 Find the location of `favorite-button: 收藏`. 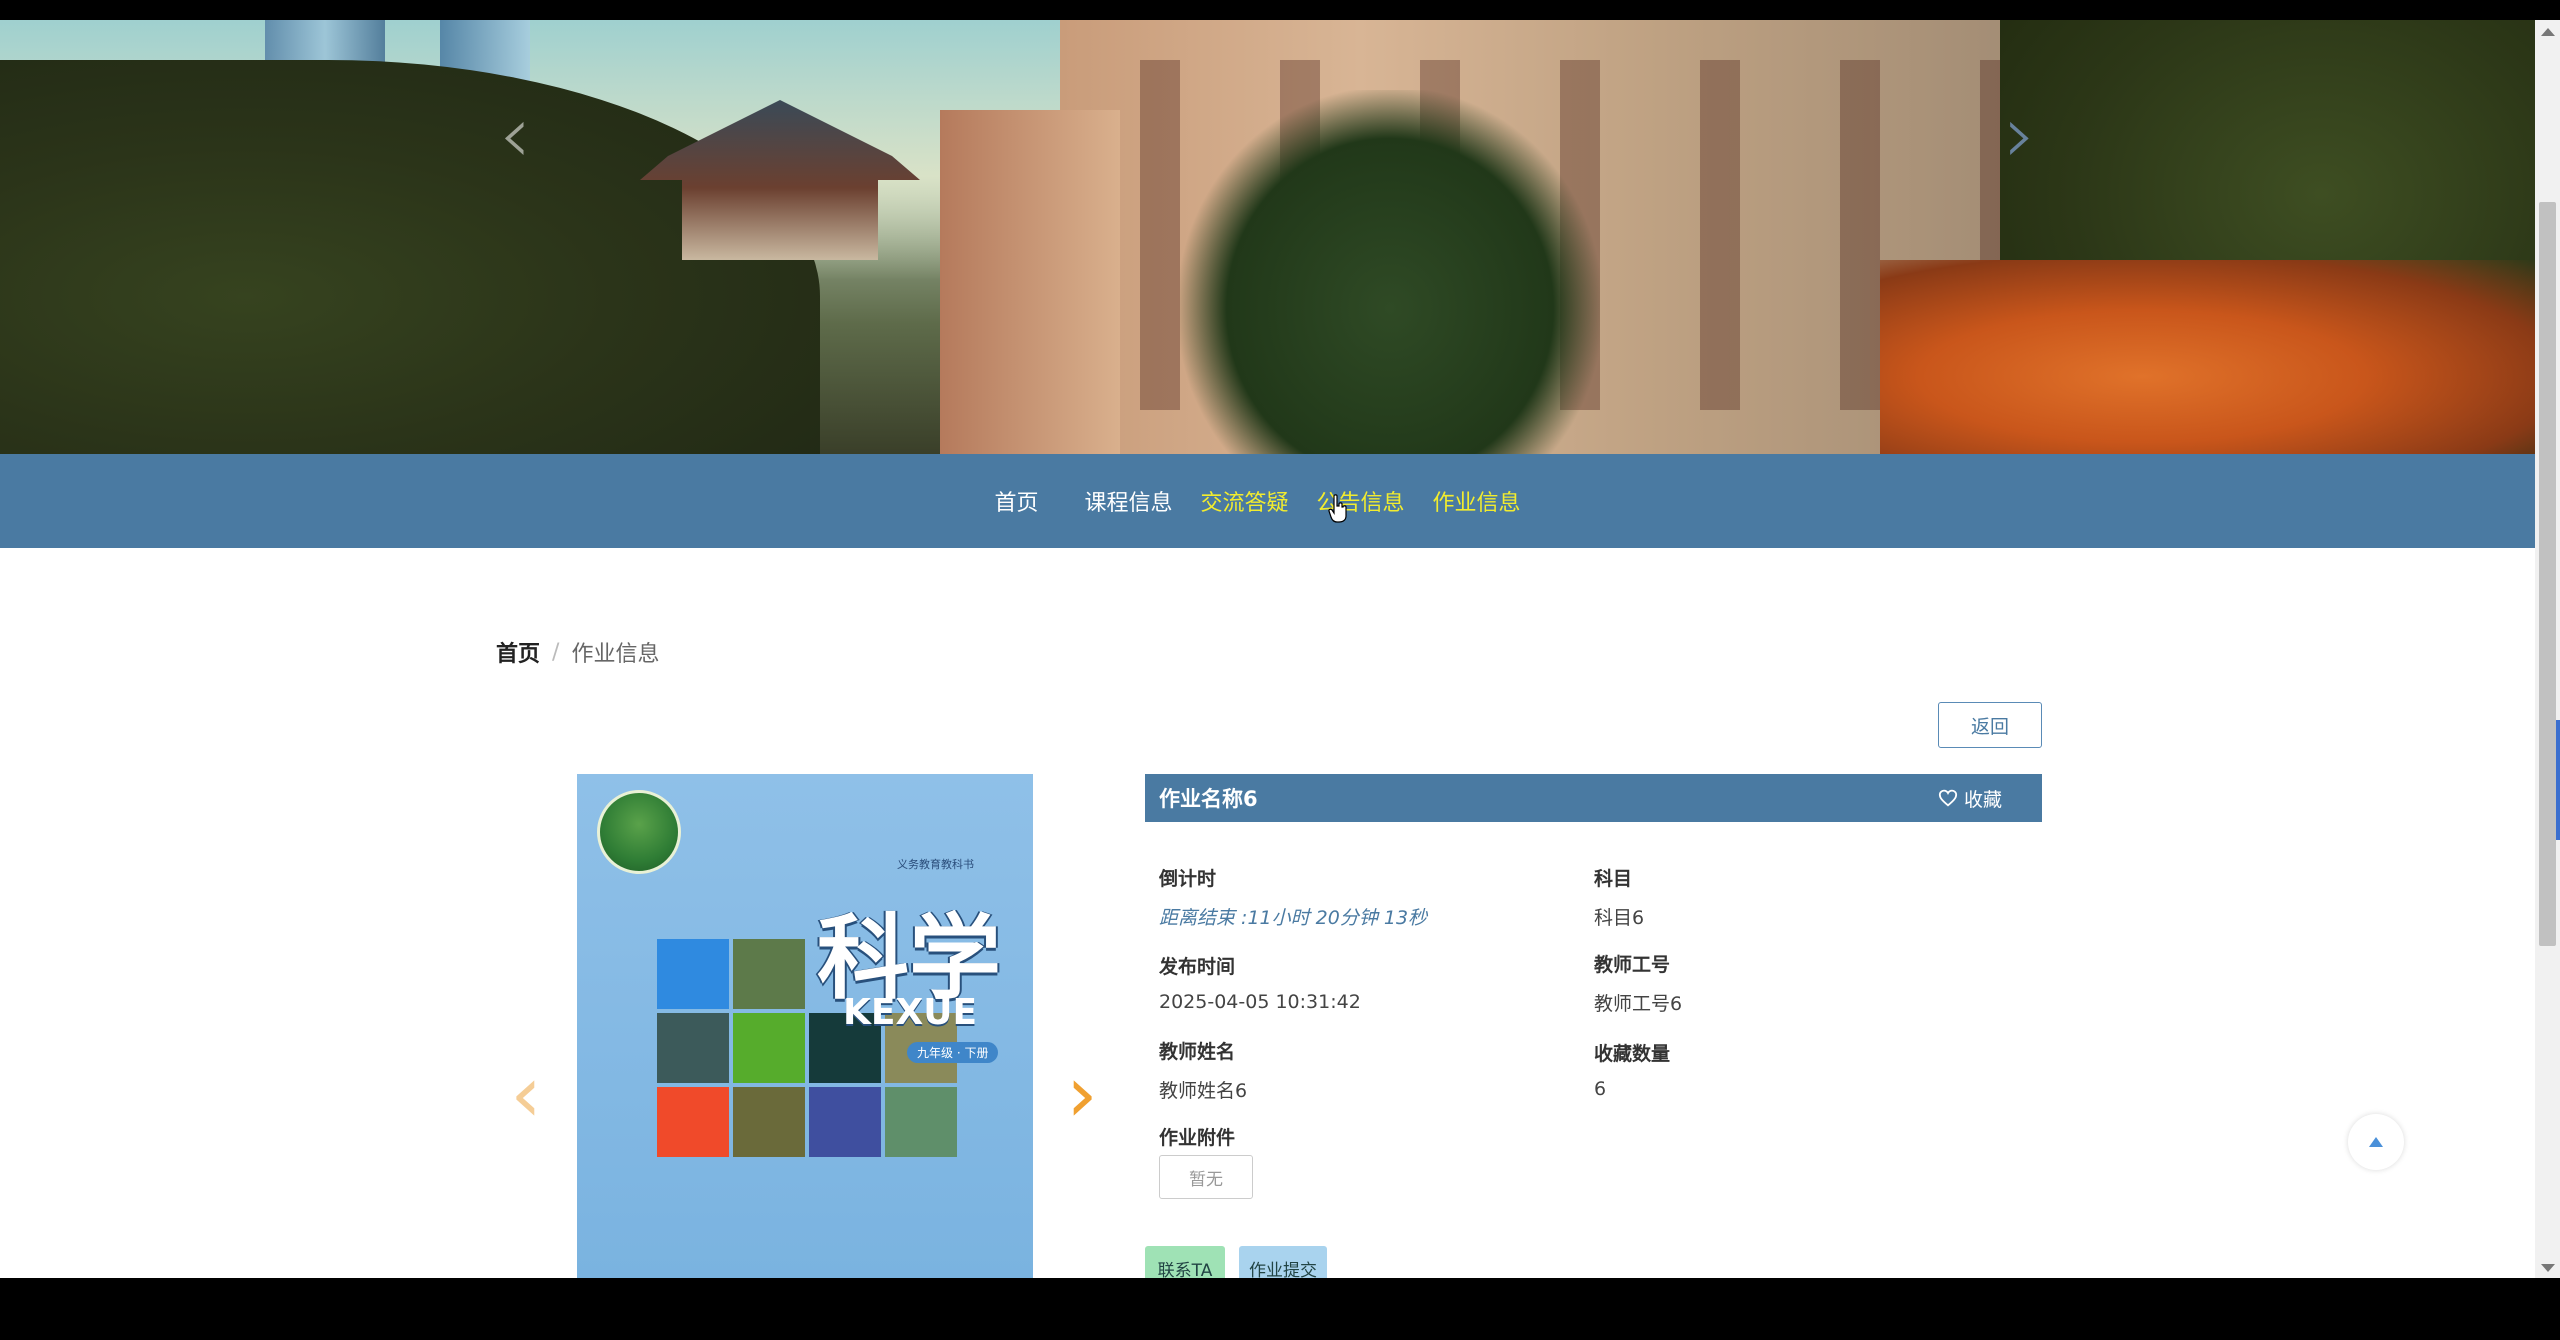

favorite-button: 收藏 is located at coordinates (1970, 798).